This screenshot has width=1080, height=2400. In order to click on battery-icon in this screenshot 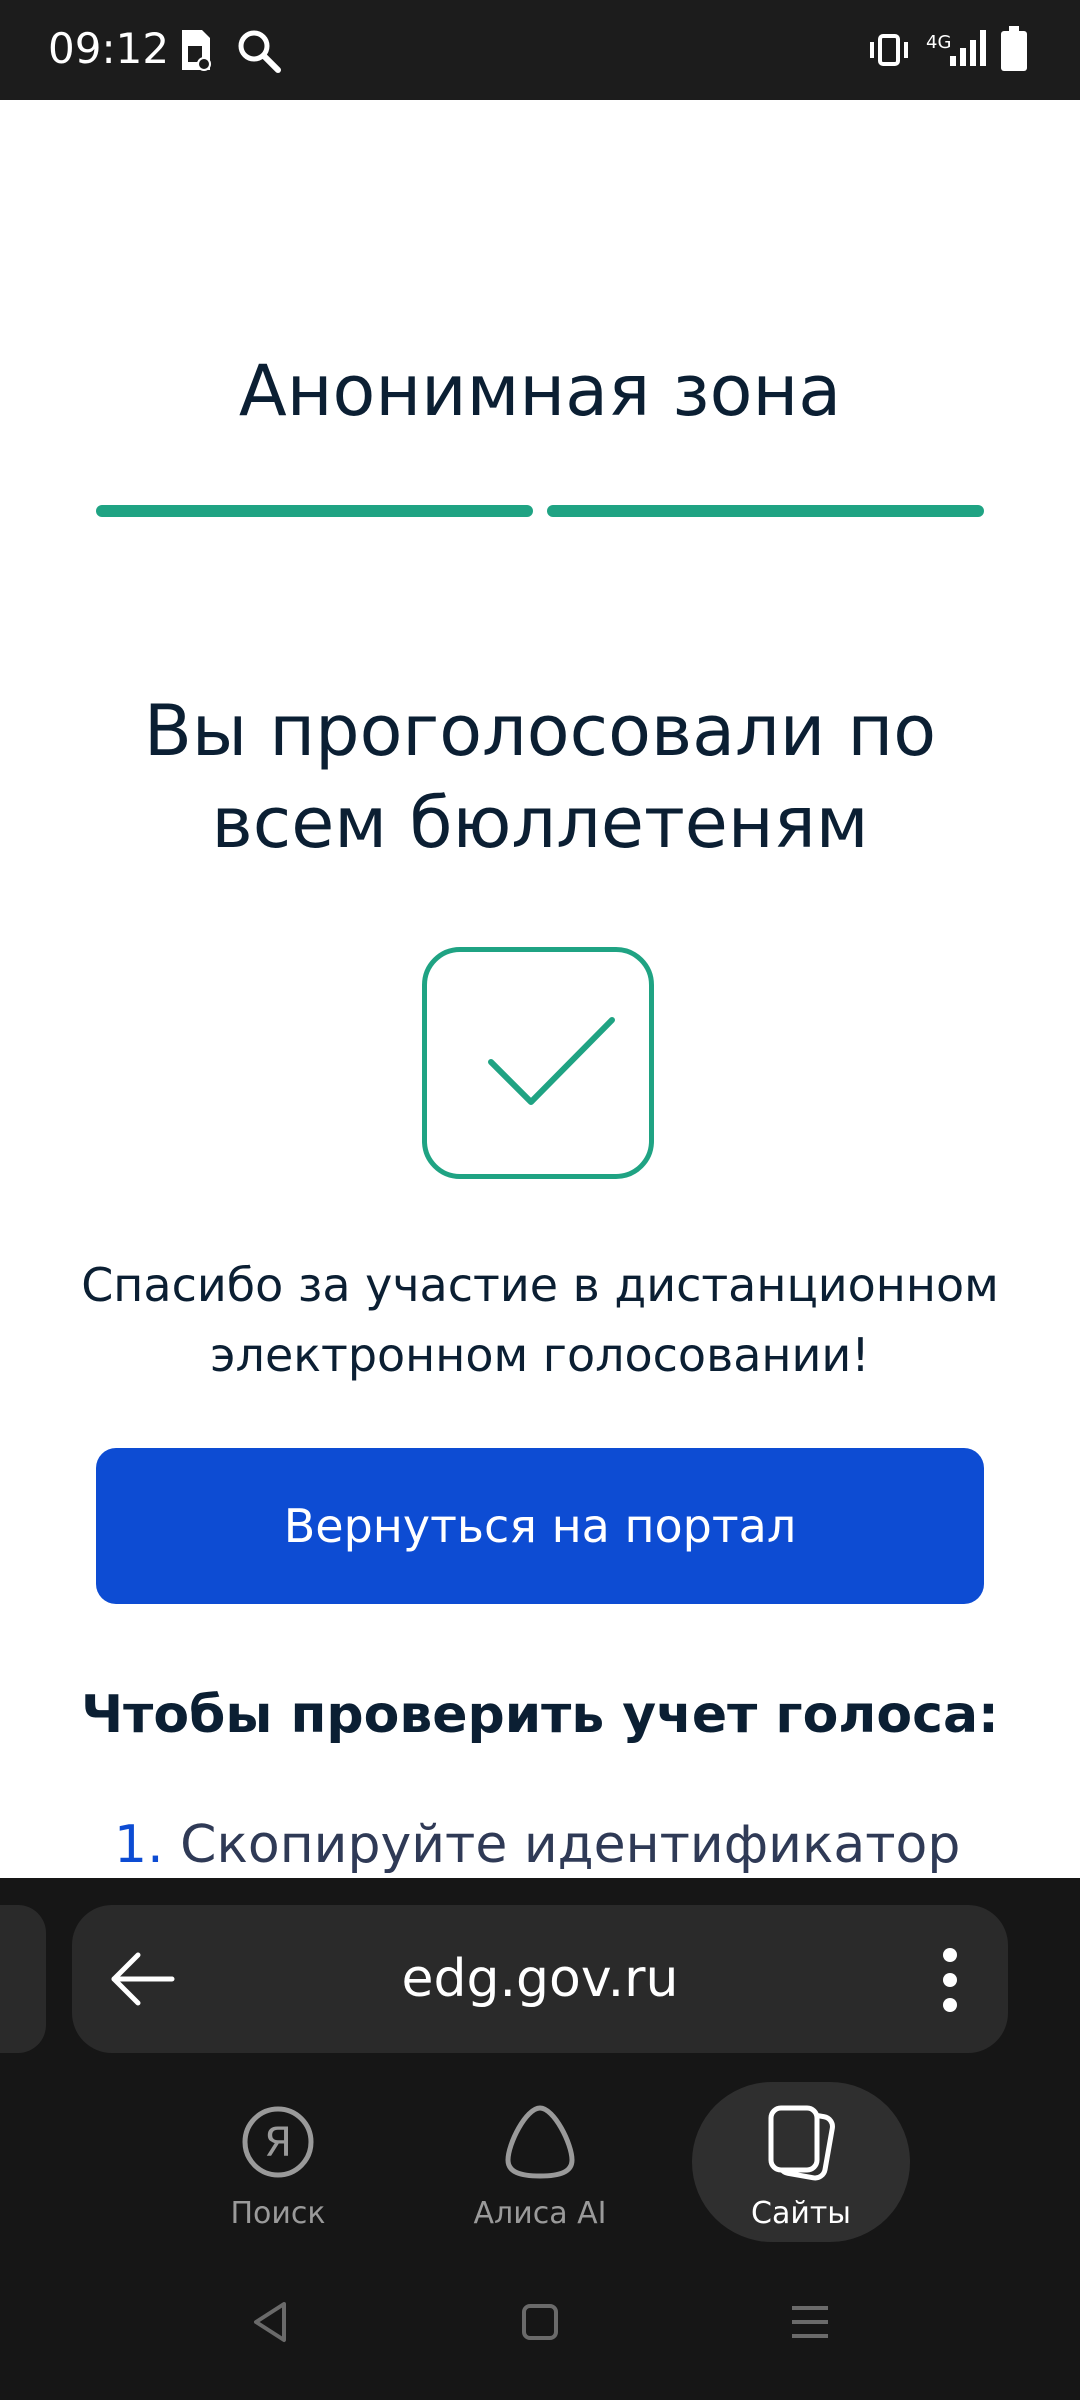, I will do `click(1014, 48)`.